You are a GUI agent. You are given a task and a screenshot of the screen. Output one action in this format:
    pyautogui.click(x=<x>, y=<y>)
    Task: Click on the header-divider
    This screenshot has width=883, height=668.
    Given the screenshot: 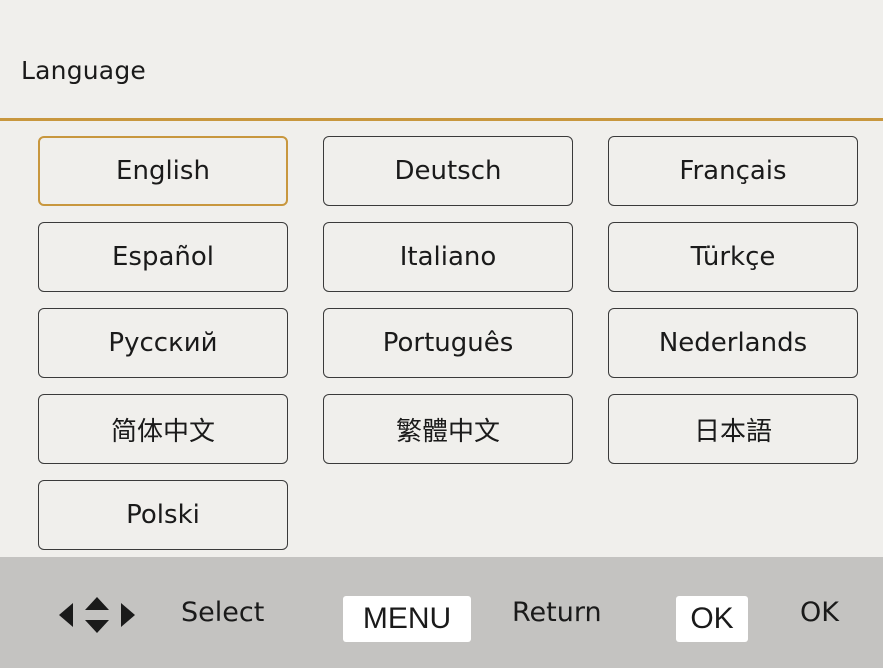 What is the action you would take?
    pyautogui.click(x=441, y=119)
    